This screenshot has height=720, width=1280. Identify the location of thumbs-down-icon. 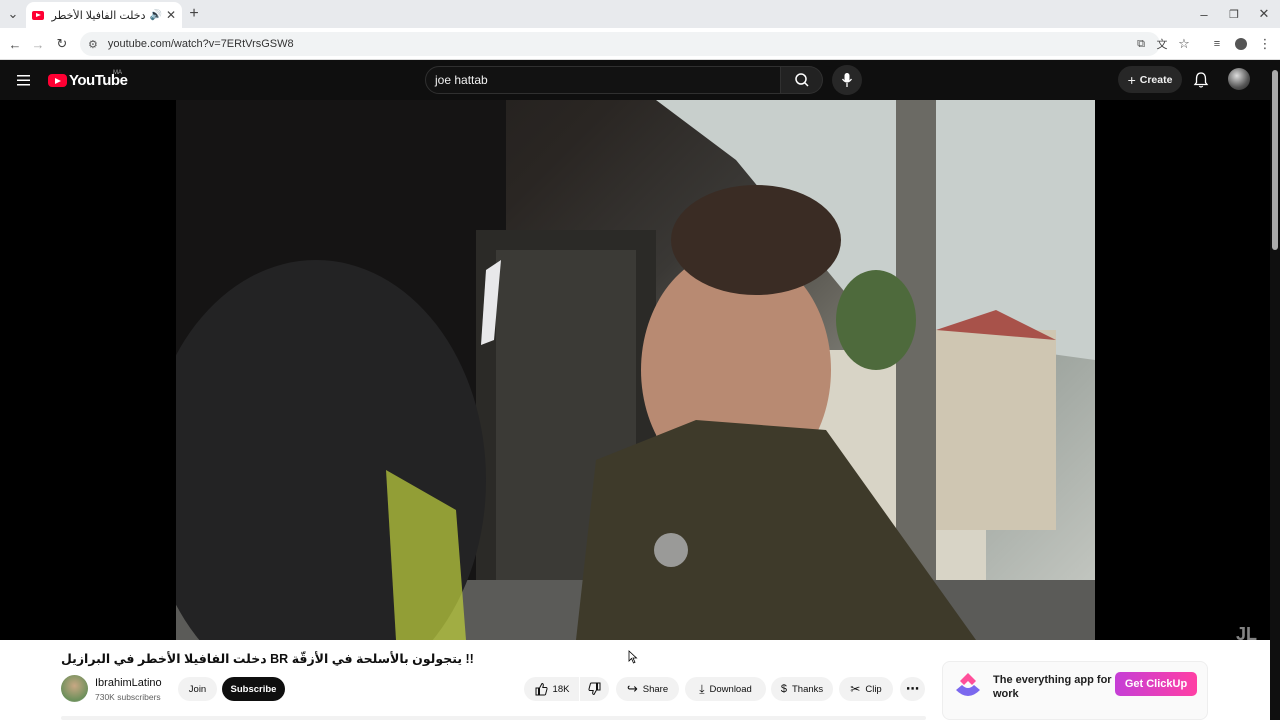
(593, 689).